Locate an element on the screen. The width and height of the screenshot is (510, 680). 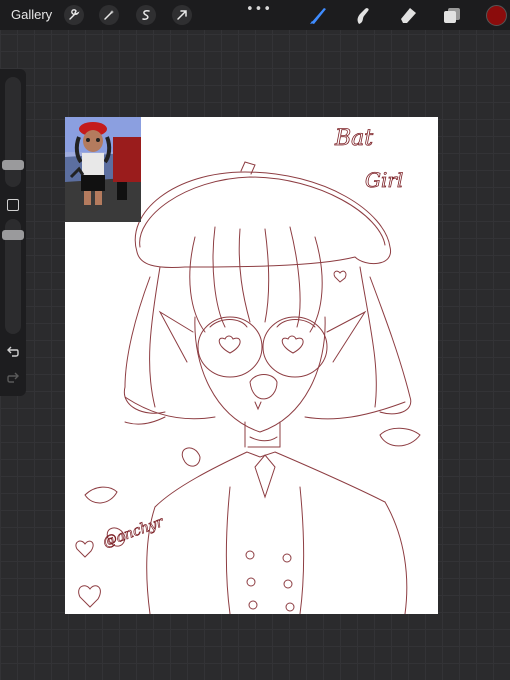
color-swatch is located at coordinates (496, 15).